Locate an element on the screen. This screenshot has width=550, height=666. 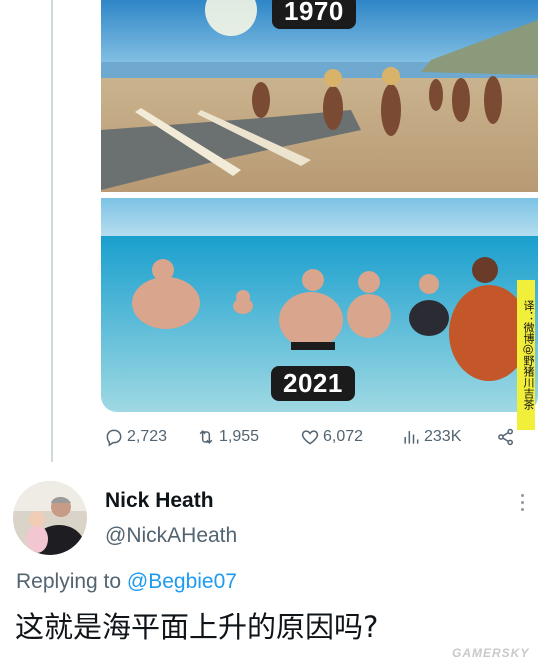
like-count: 6,072 is located at coordinates (343, 436).